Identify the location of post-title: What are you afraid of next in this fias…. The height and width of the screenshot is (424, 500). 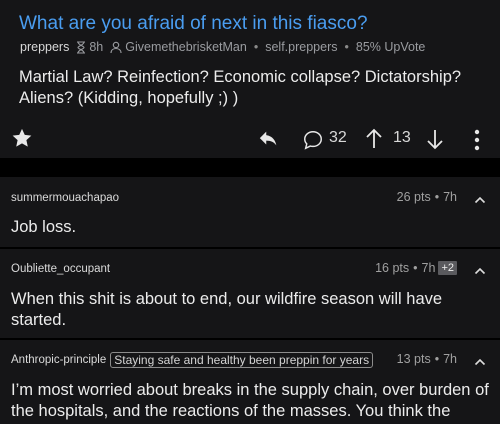
(193, 24).